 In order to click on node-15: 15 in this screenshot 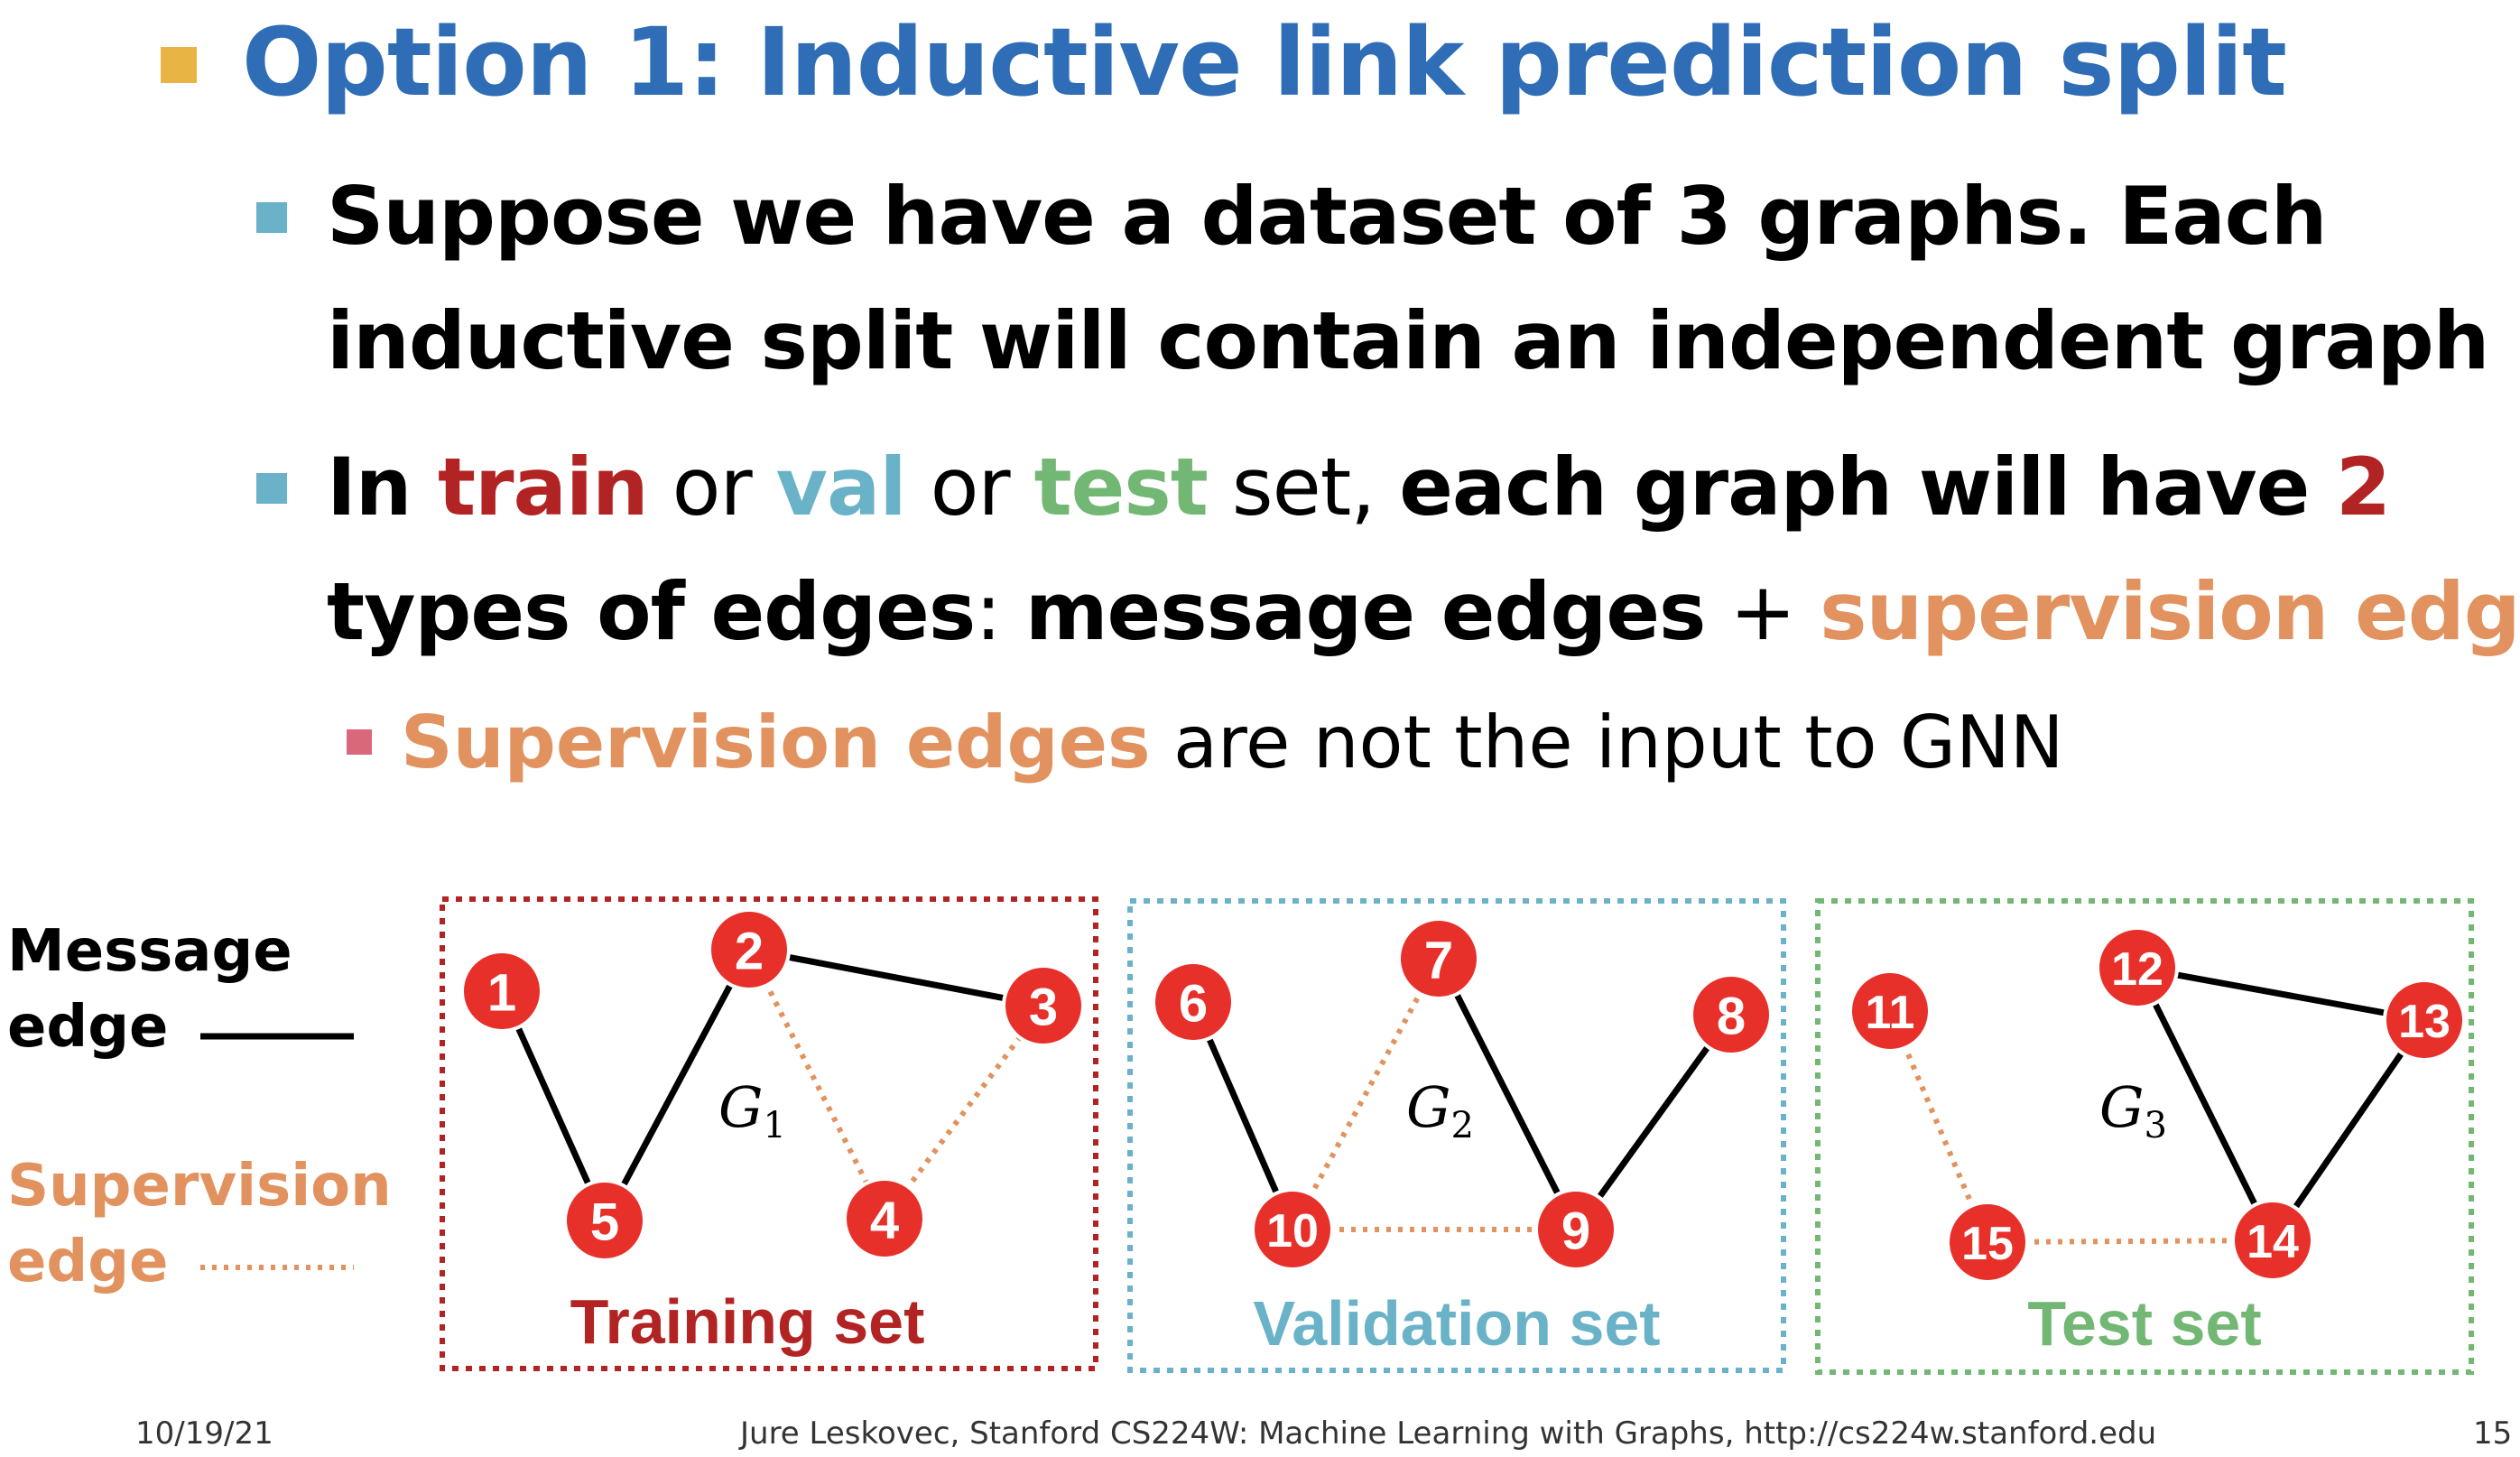, I will do `click(1987, 1242)`.